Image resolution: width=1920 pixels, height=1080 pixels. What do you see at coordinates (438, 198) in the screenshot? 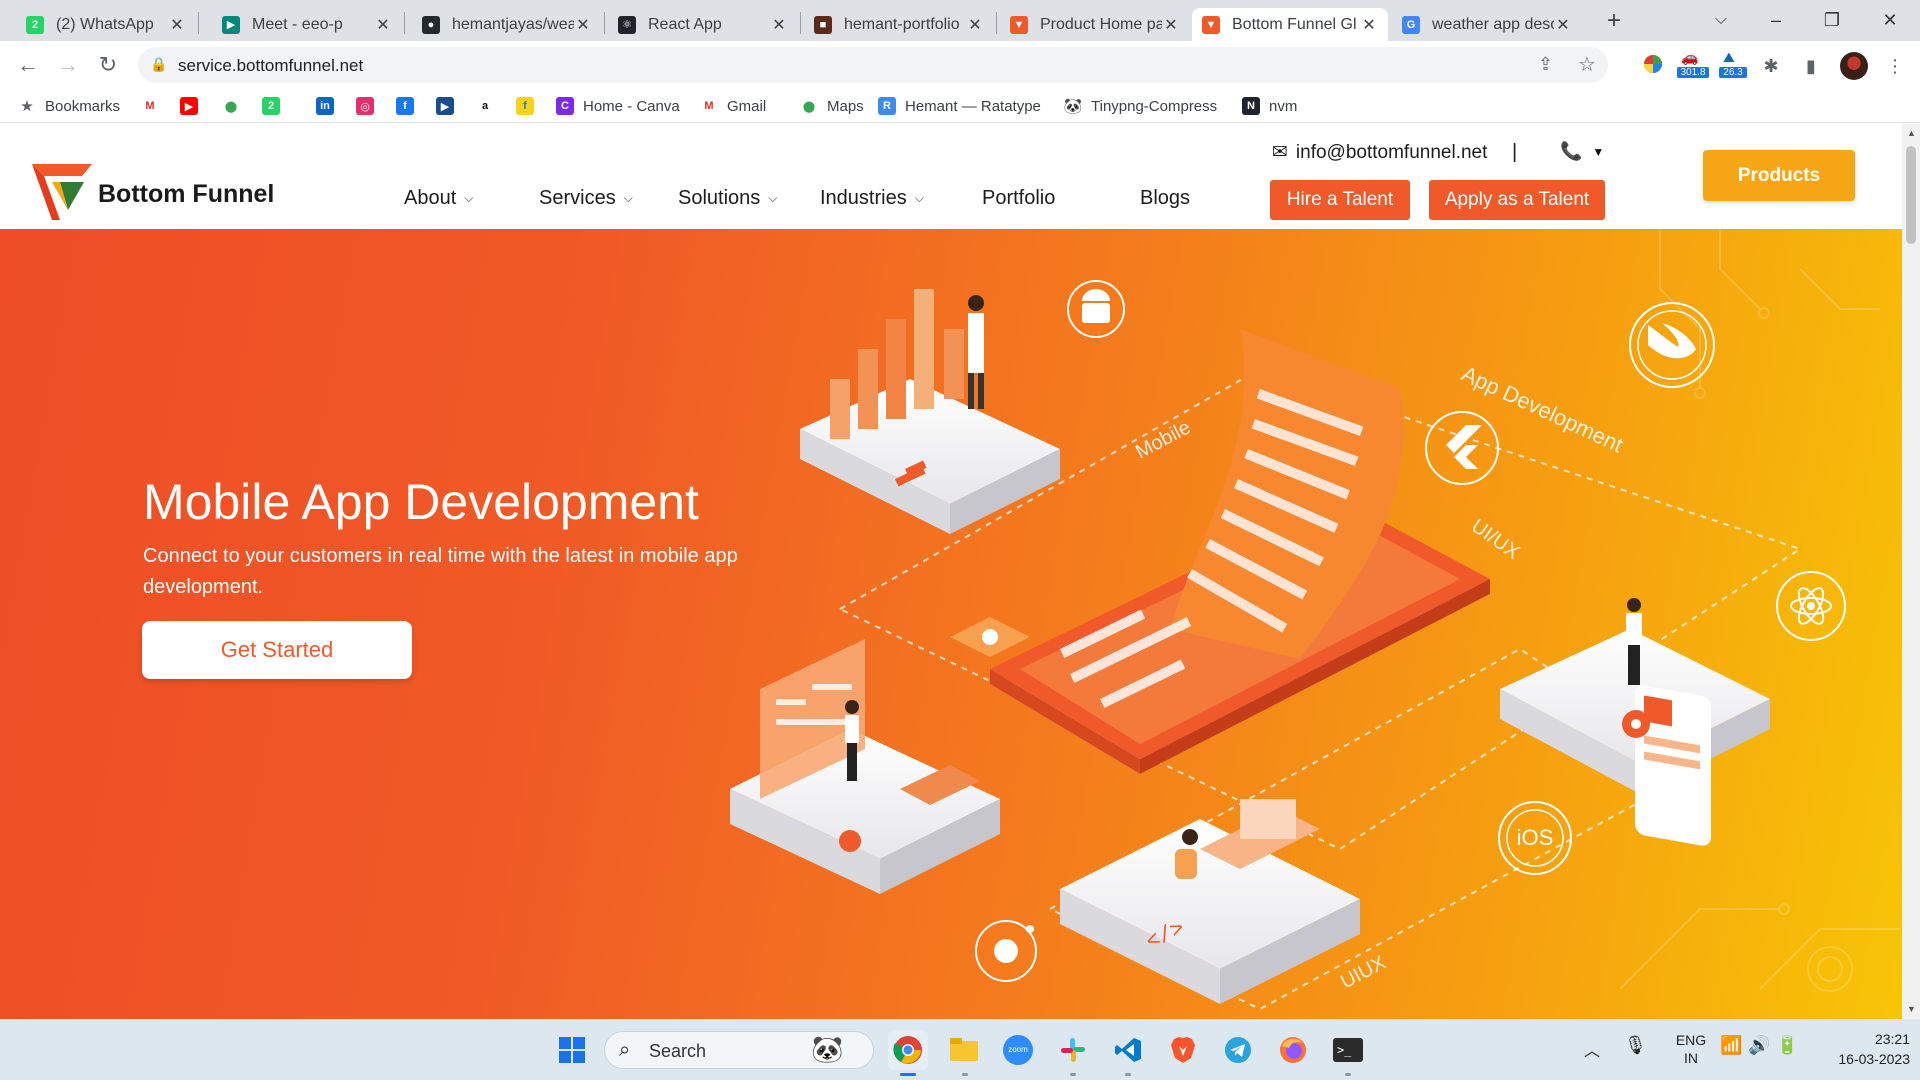
I see `nav-item-about: About ⌵` at bounding box center [438, 198].